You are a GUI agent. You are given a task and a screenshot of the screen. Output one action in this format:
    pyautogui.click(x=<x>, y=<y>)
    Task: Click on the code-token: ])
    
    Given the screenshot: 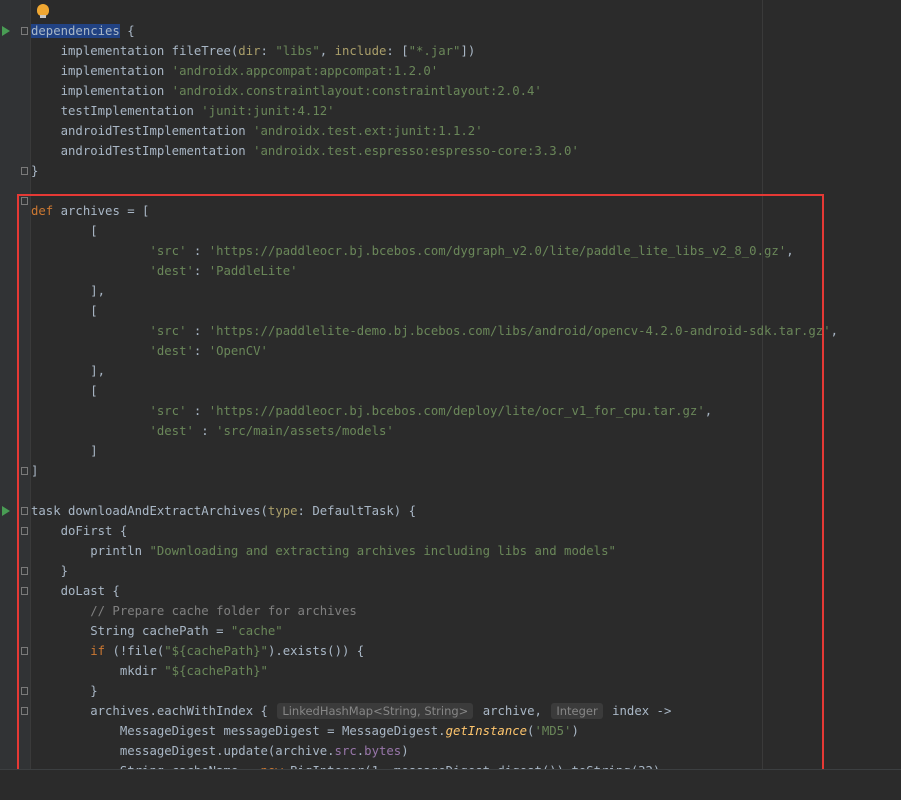 What is the action you would take?
    pyautogui.click(x=468, y=51)
    